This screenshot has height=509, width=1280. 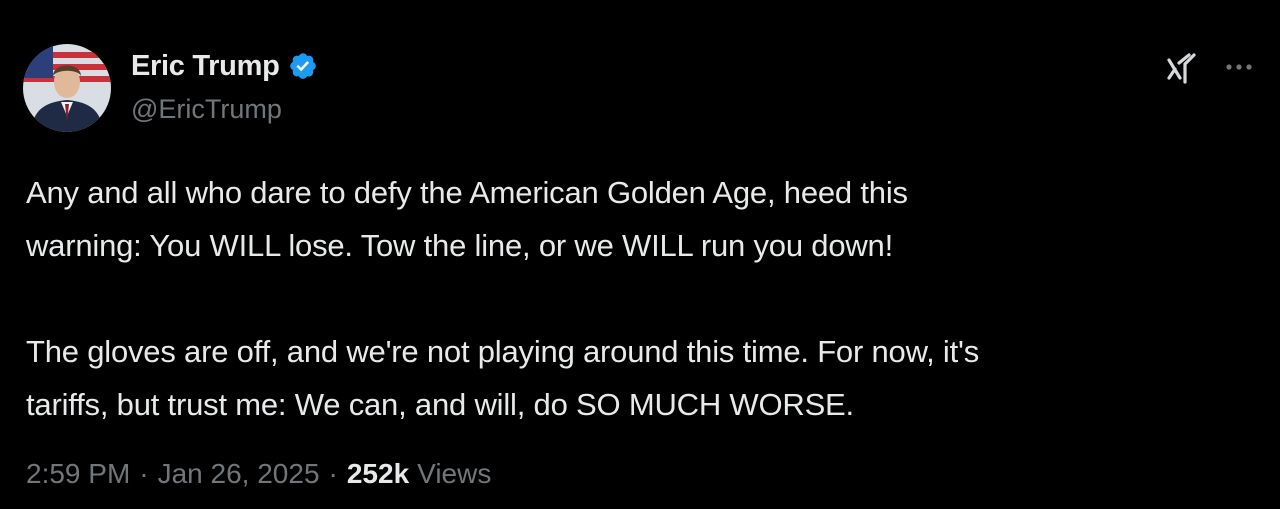 I want to click on tweet-meta: 2:59 PM · Jan 26, 2025 · 252k Views, so click(x=258, y=474).